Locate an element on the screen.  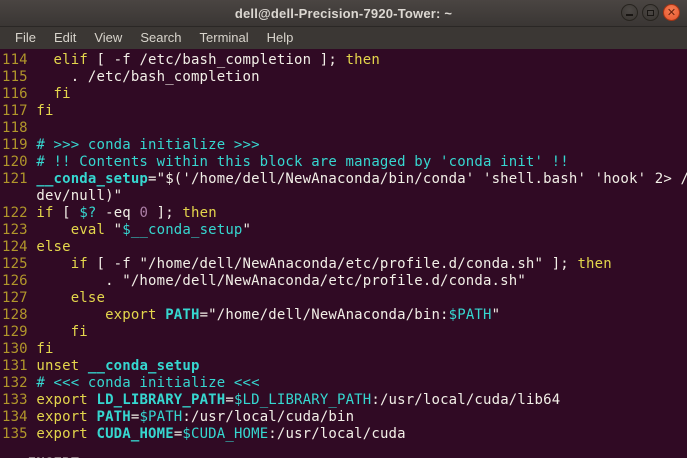
line-number: 126 is located at coordinates (19, 281).